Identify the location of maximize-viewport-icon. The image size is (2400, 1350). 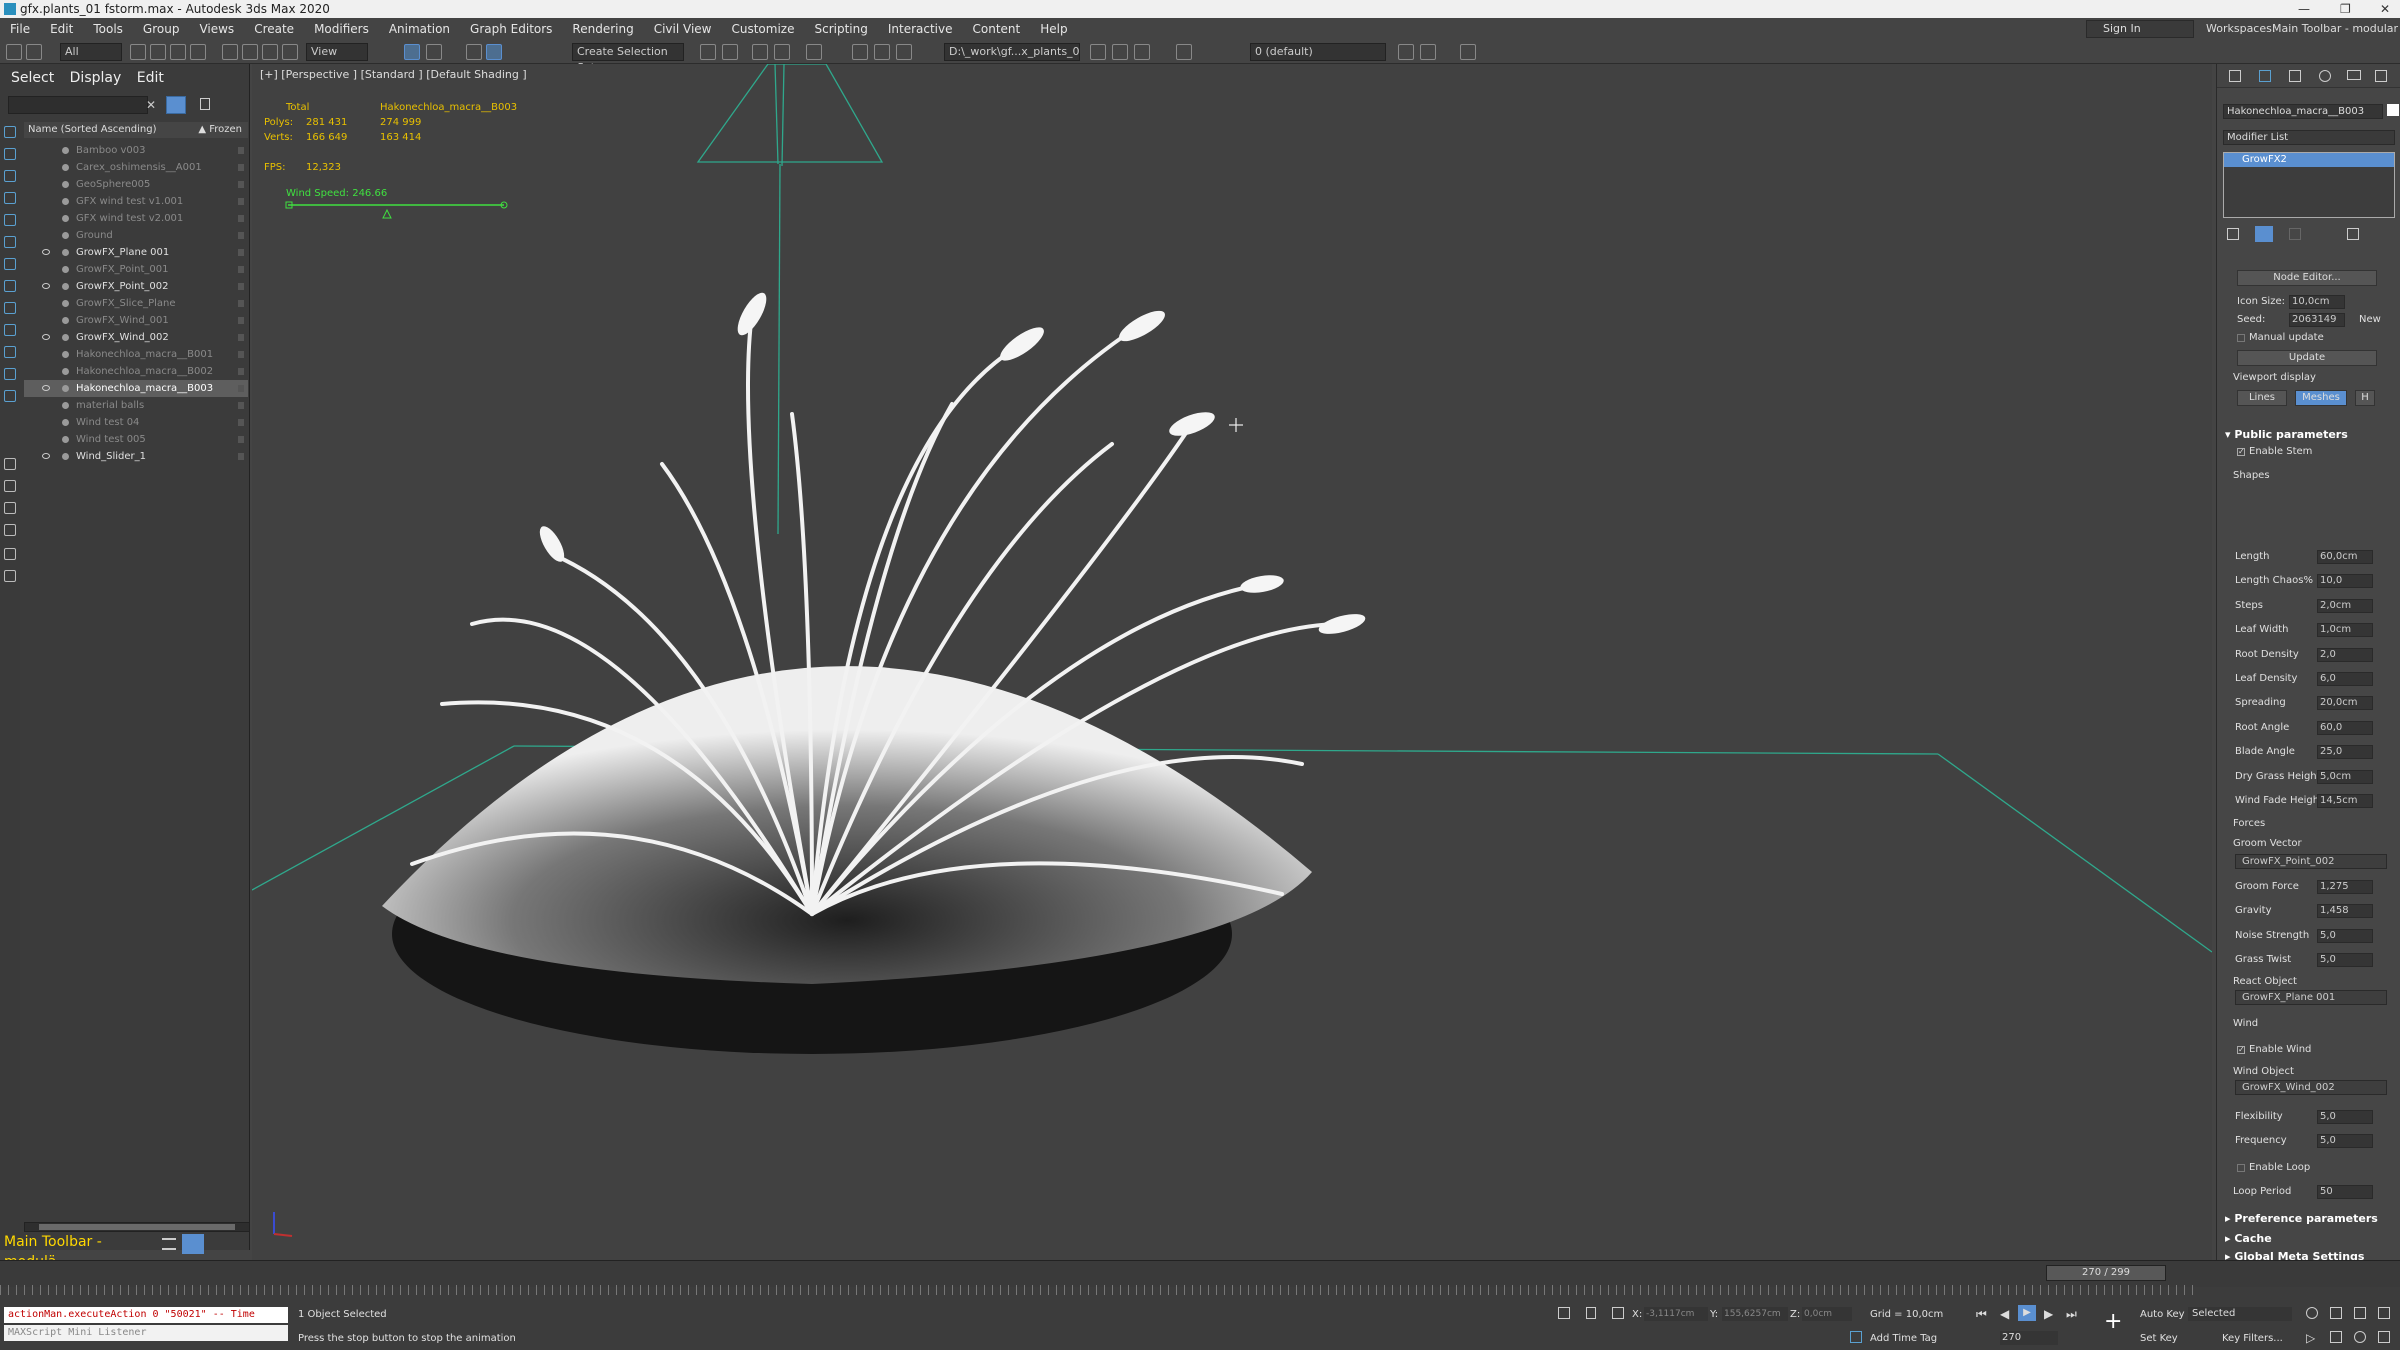
(2384, 1337).